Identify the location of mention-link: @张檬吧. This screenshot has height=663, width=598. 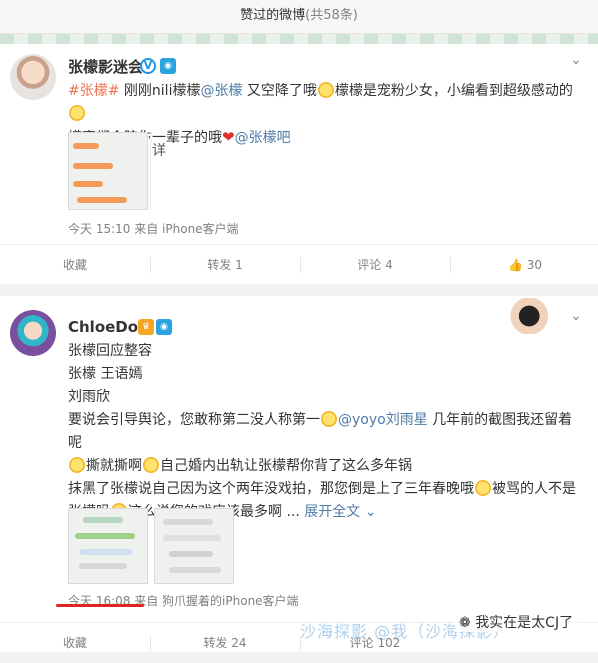
(263, 138).